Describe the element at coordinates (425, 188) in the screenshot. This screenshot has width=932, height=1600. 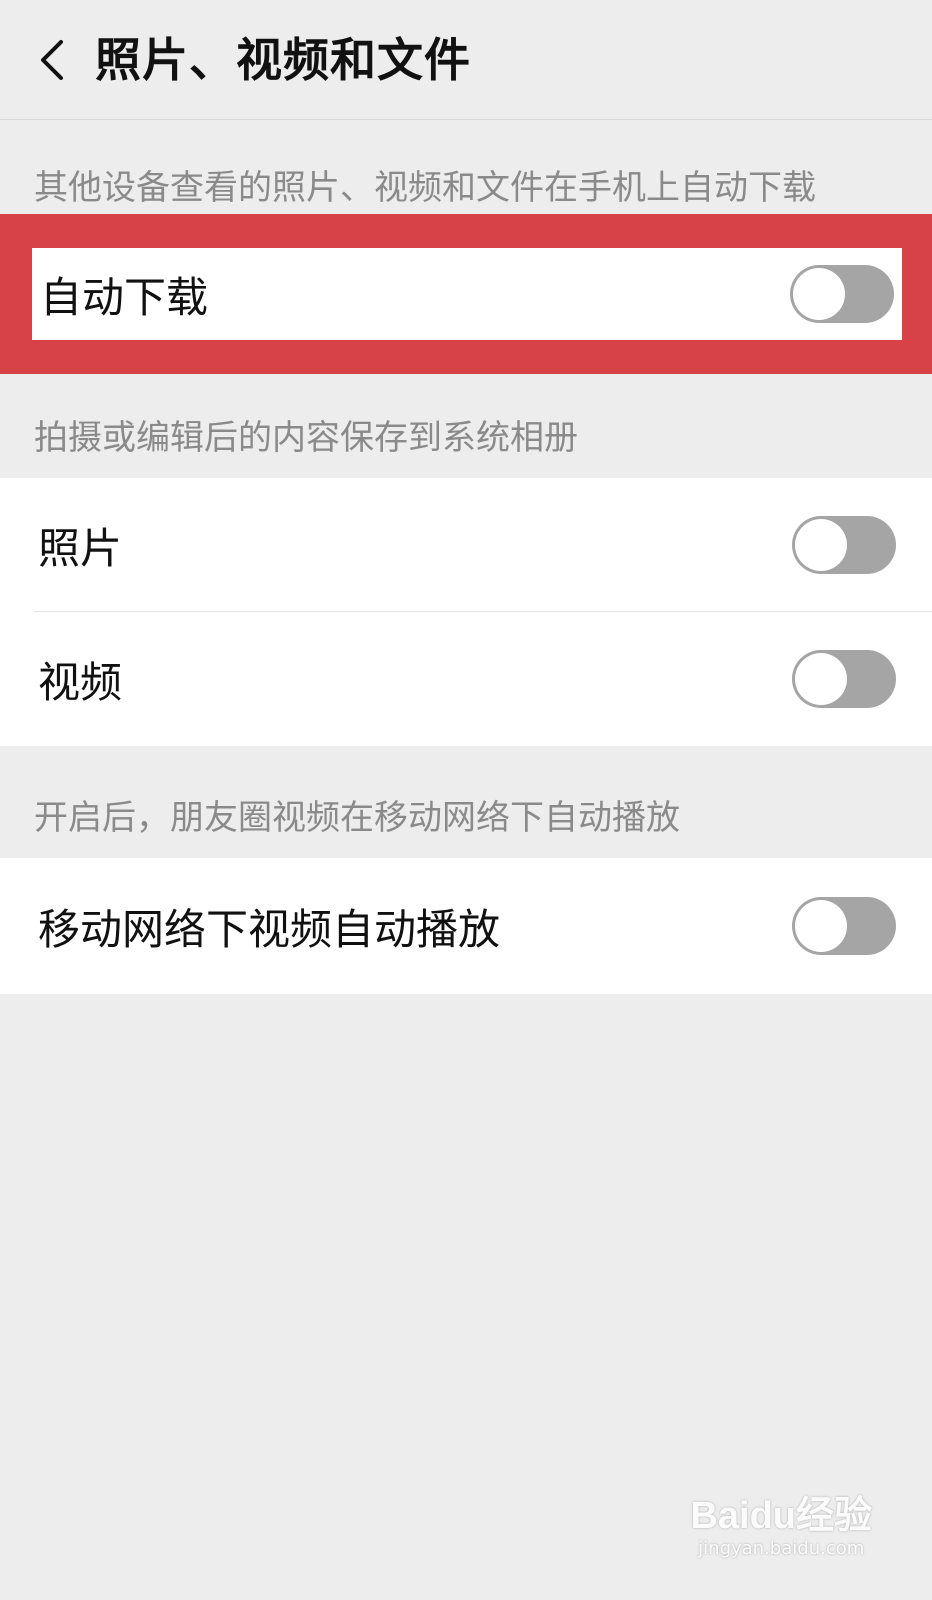
I see `section-label-auto-download: 其他设备查看的照片、视频和文件在手机上自动下载` at that location.